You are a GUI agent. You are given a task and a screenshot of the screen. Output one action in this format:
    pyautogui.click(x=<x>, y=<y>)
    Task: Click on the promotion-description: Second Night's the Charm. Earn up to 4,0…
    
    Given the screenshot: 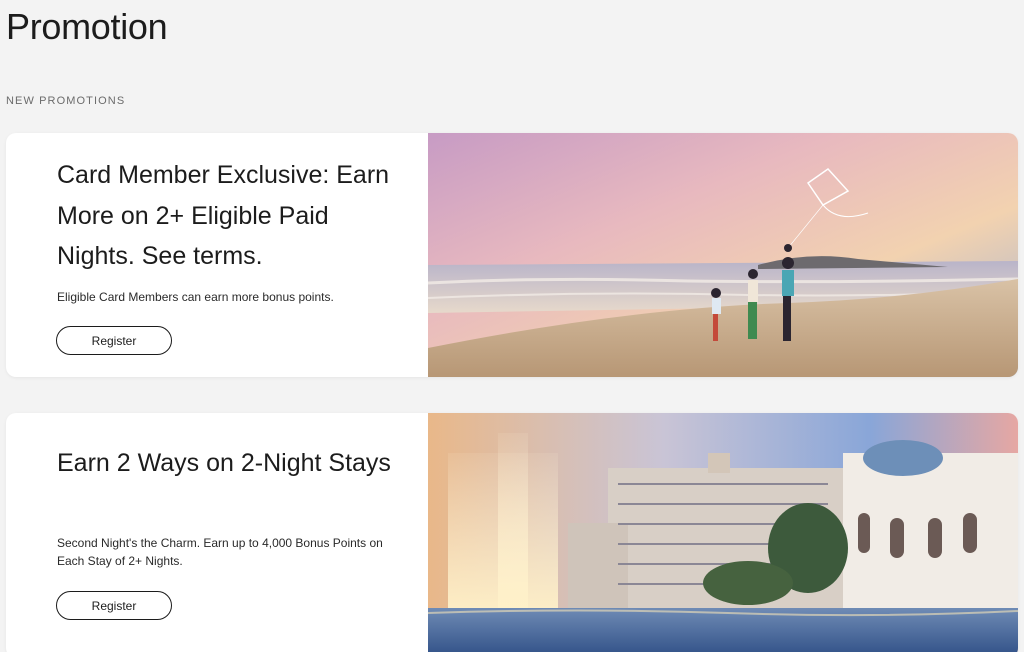 What is the action you would take?
    pyautogui.click(x=220, y=552)
    